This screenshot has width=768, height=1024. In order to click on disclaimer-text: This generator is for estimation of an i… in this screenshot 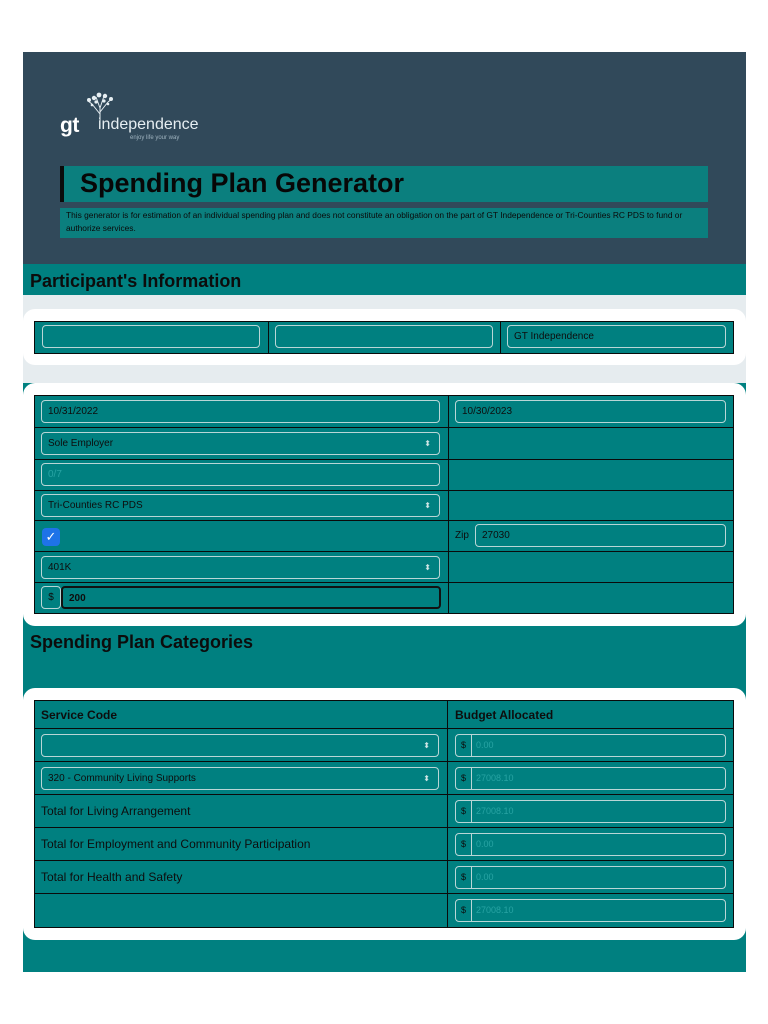, I will do `click(384, 223)`.